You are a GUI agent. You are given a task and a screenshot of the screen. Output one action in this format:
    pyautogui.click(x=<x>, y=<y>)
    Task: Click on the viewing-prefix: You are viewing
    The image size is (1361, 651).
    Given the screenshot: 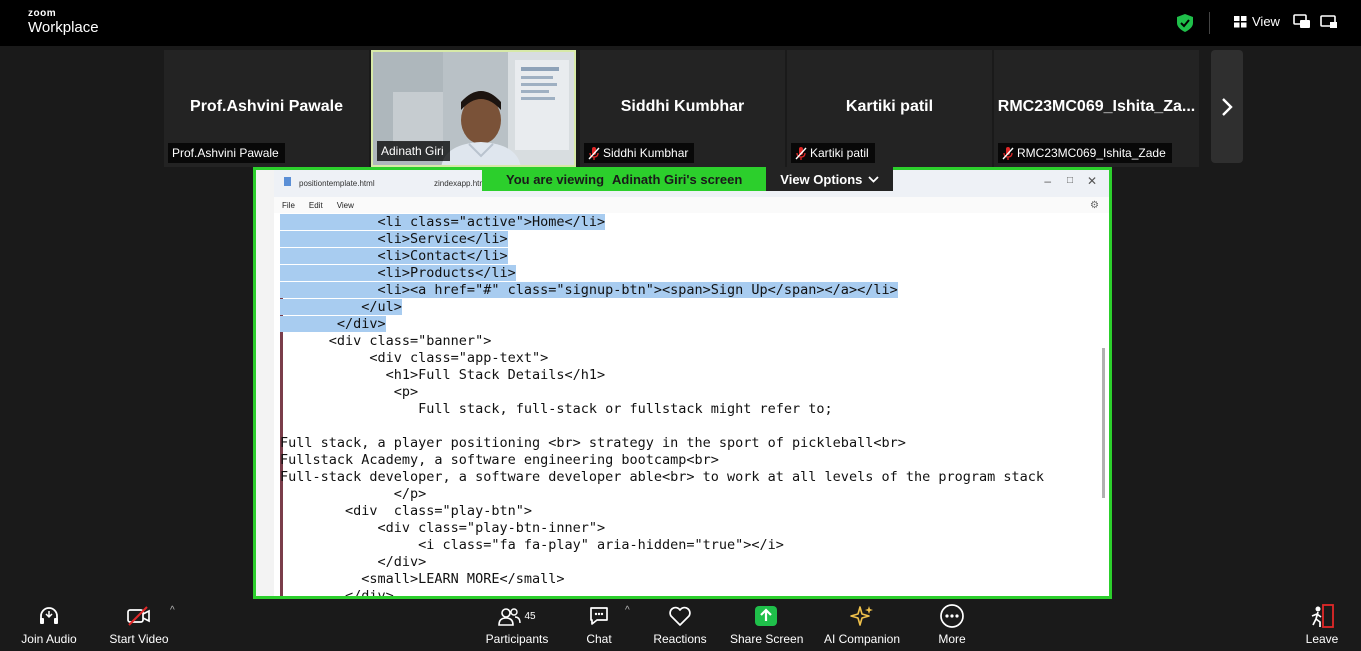 What is the action you would take?
    pyautogui.click(x=555, y=179)
    